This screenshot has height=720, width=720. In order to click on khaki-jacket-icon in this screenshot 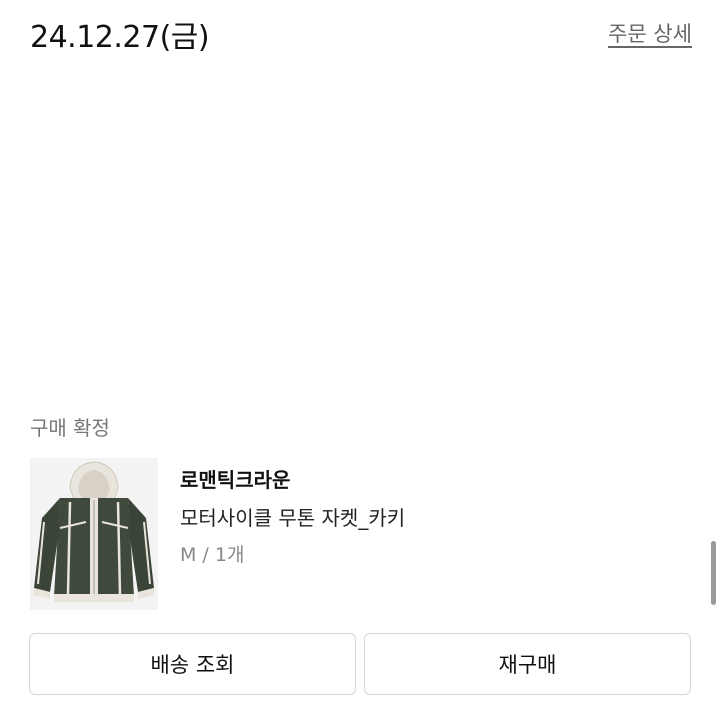, I will do `click(94, 531)`.